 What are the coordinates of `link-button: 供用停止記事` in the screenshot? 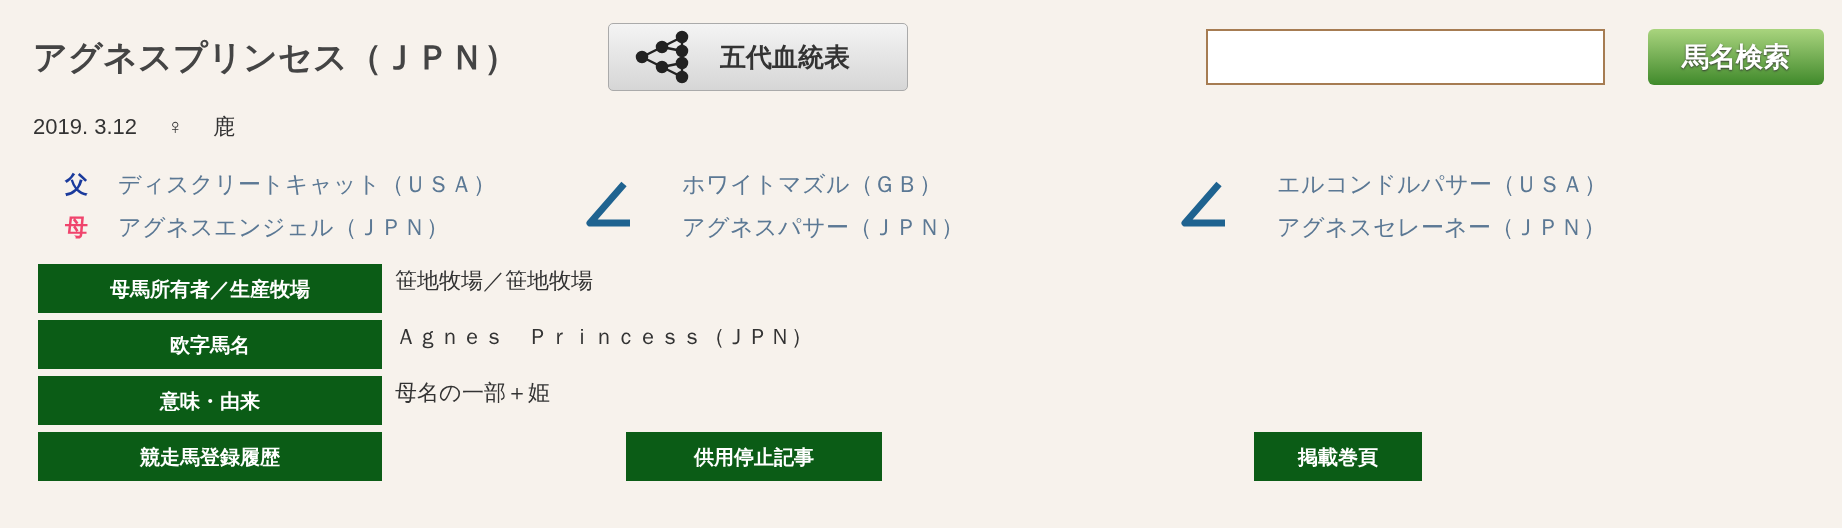 It's located at (754, 456).